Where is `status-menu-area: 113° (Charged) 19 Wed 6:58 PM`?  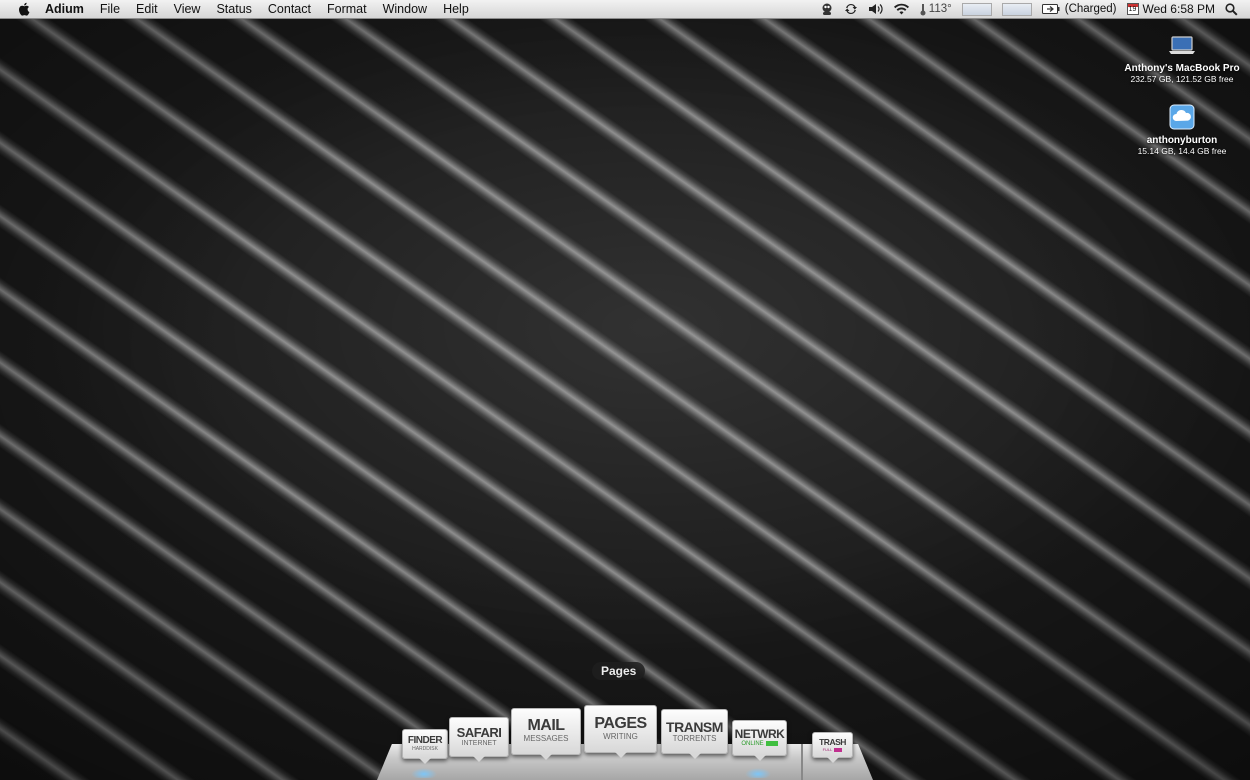 status-menu-area: 113° (Charged) 19 Wed 6:58 PM is located at coordinates (1032, 9).